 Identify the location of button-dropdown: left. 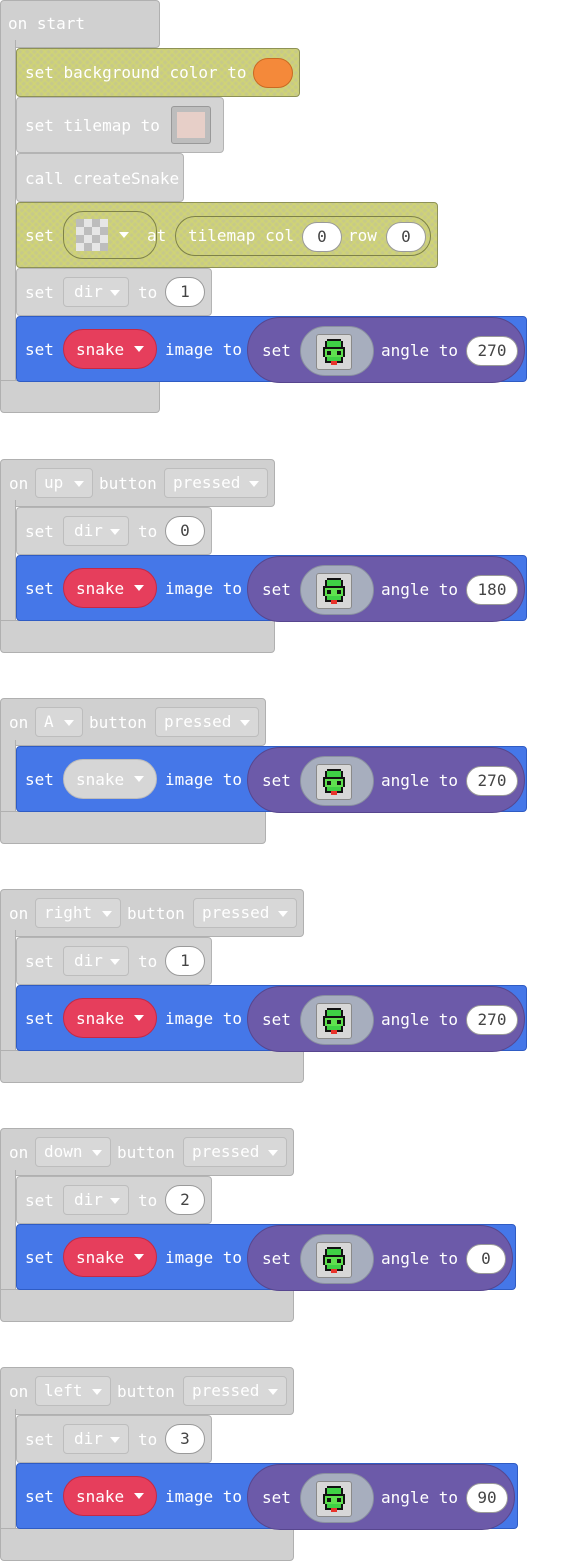
(73, 1391).